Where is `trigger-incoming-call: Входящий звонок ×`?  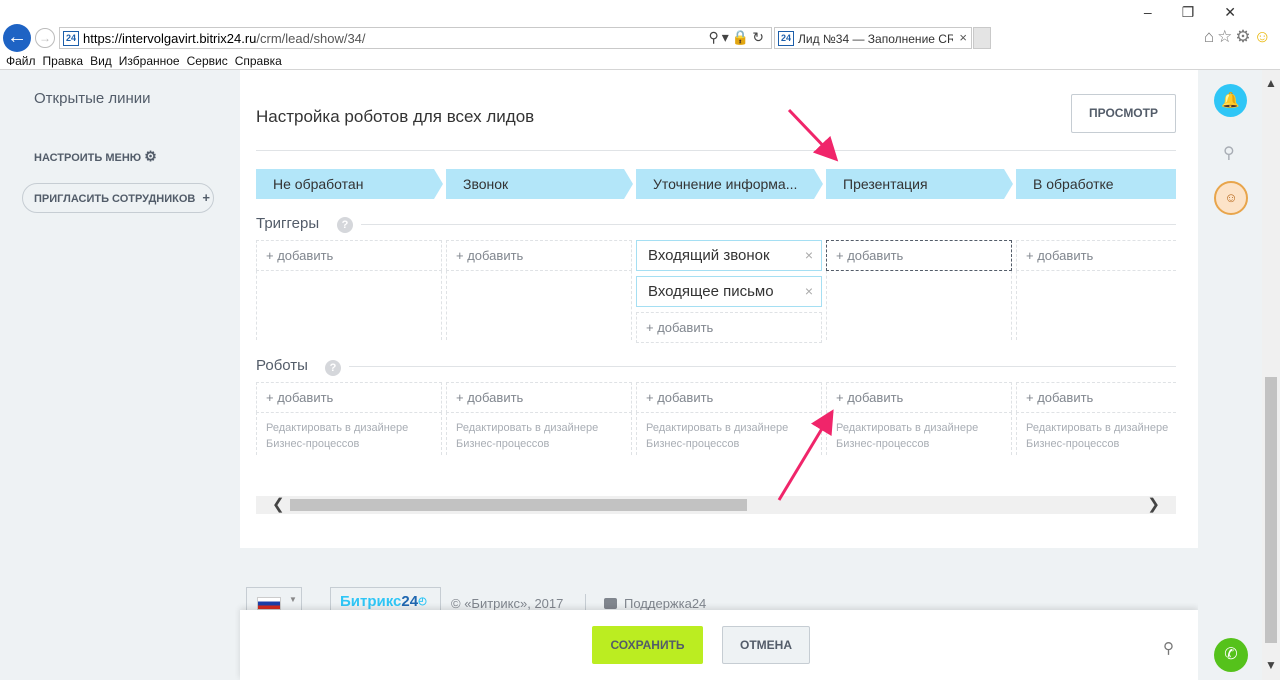
trigger-incoming-call: Входящий звонок × is located at coordinates (729, 255).